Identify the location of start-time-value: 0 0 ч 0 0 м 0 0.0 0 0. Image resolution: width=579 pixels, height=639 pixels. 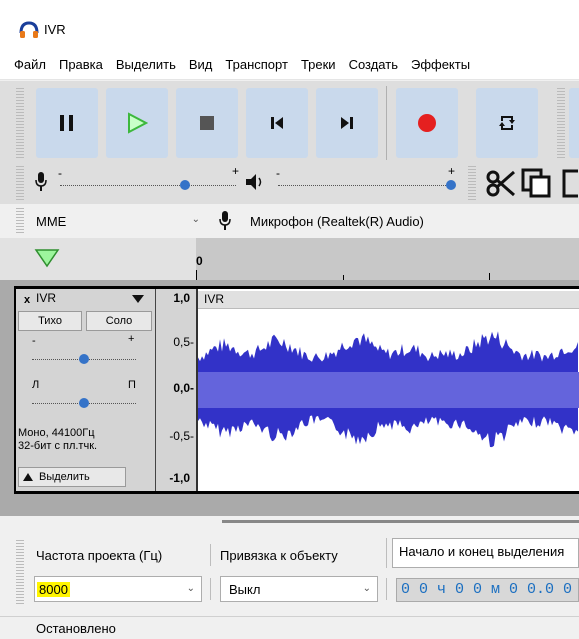
(490, 589).